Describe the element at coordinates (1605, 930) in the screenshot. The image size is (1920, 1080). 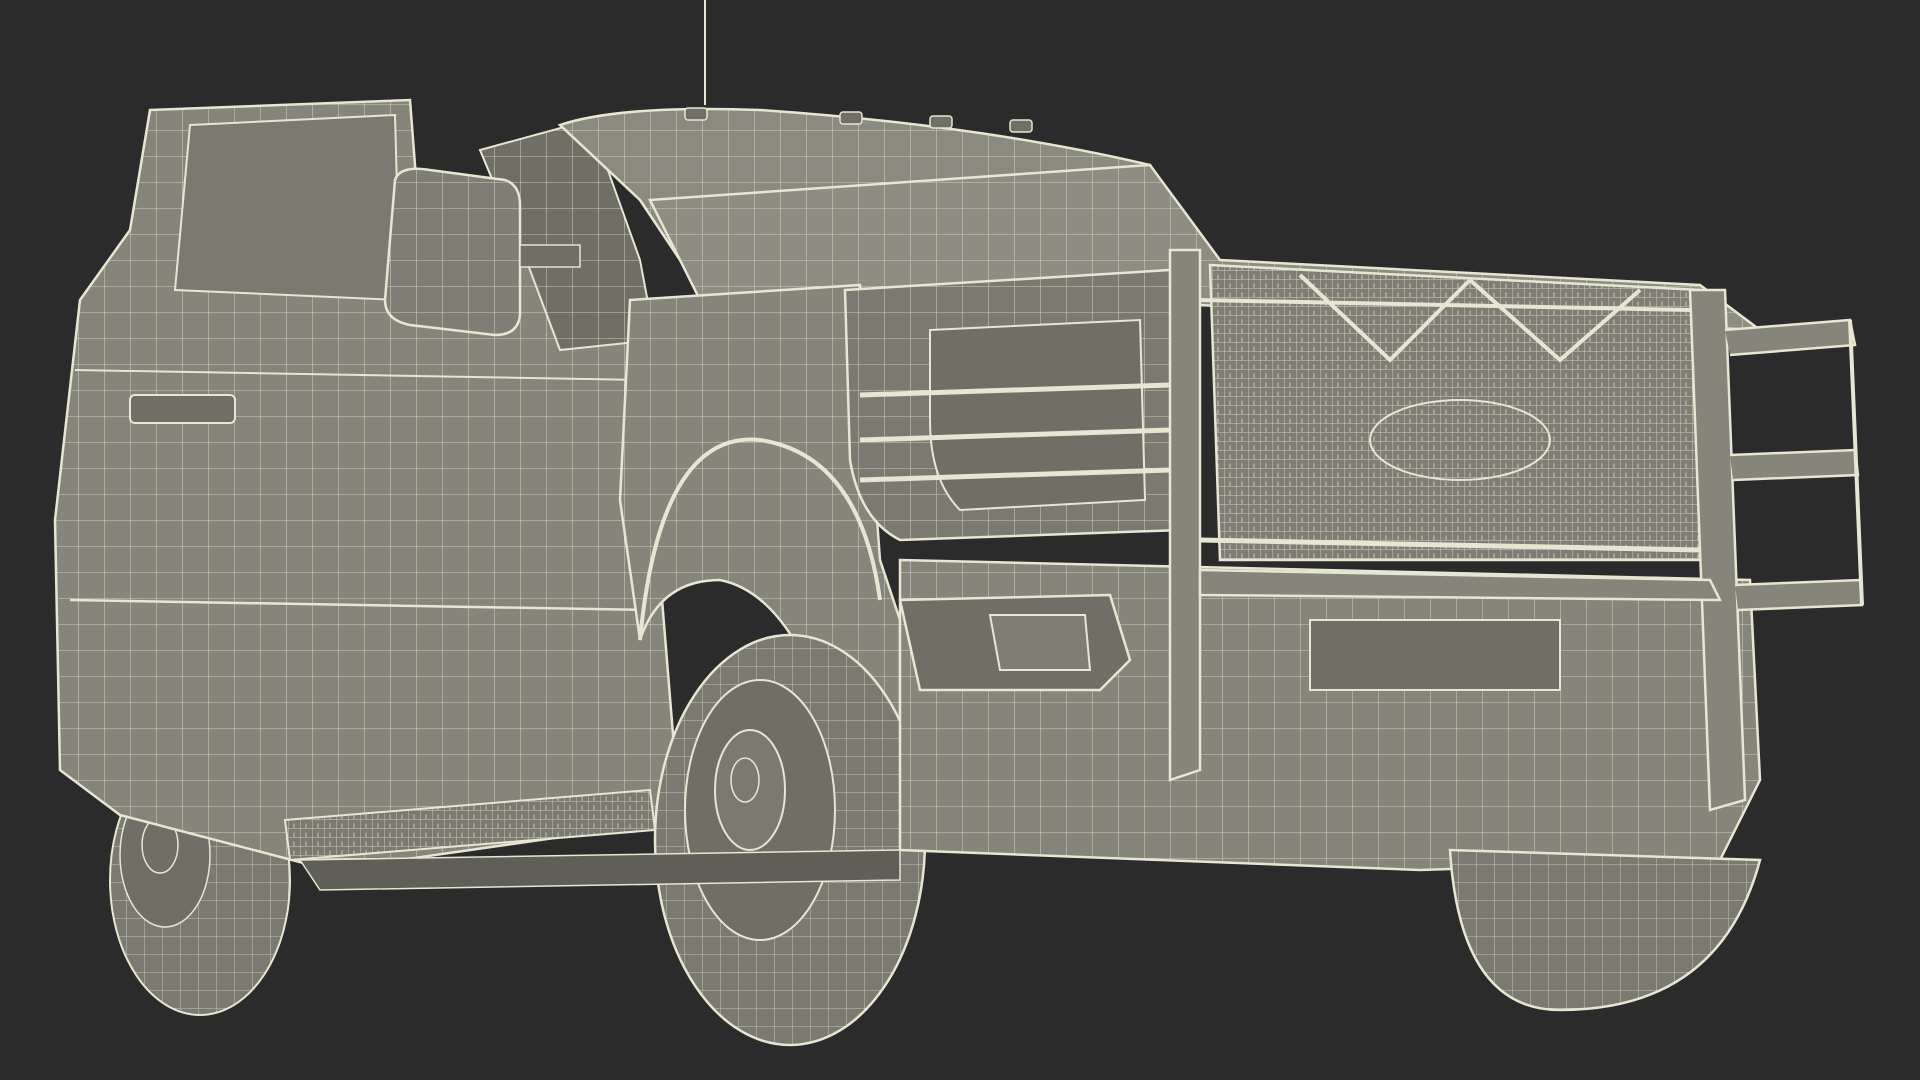
I see `front-right-wheel` at that location.